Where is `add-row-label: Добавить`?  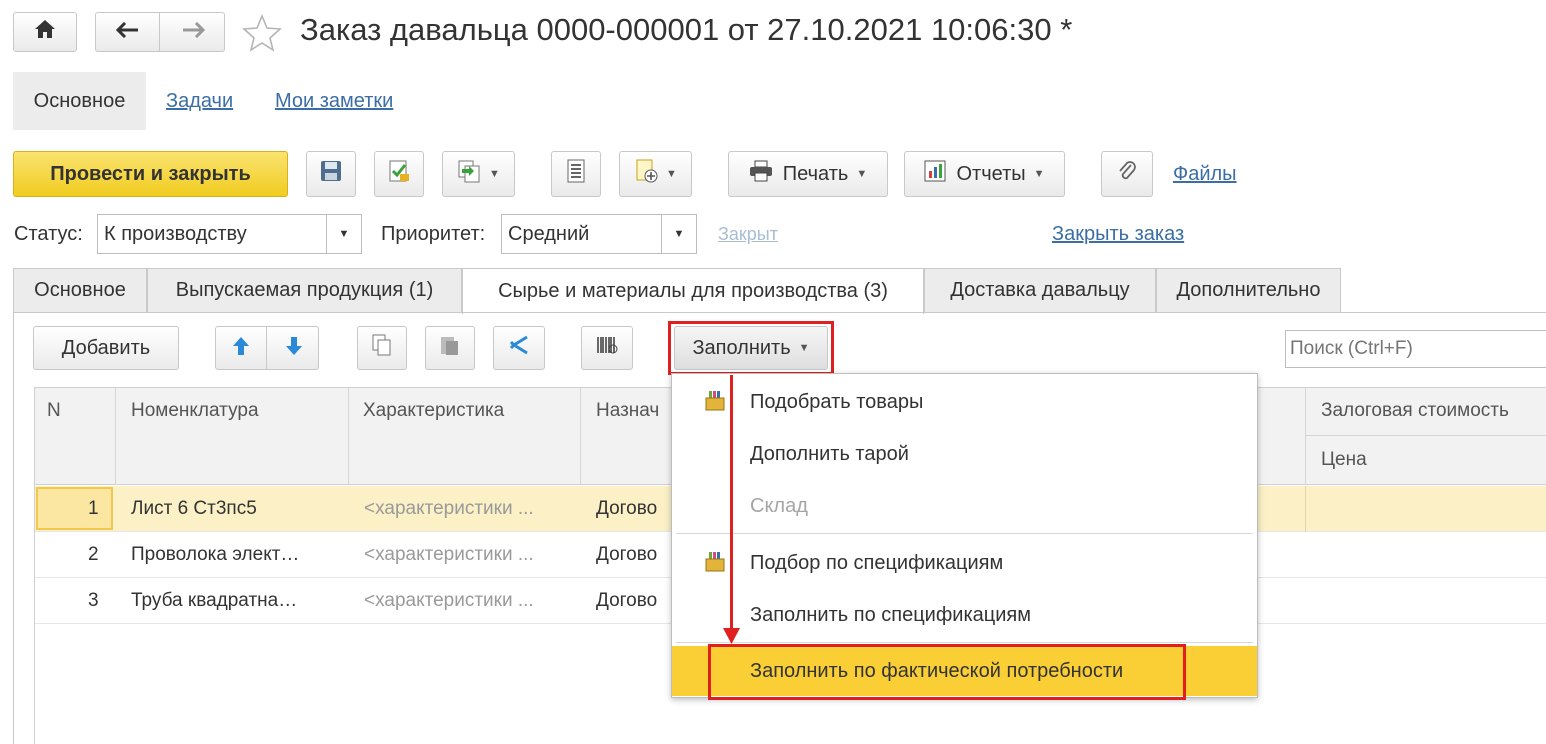 add-row-label: Добавить is located at coordinates (106, 347).